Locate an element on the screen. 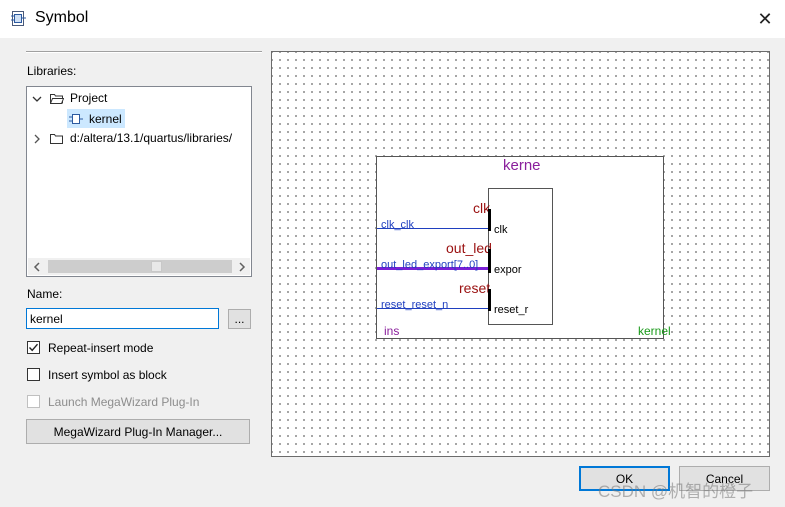  scroll-left-icon is located at coordinates (36, 266).